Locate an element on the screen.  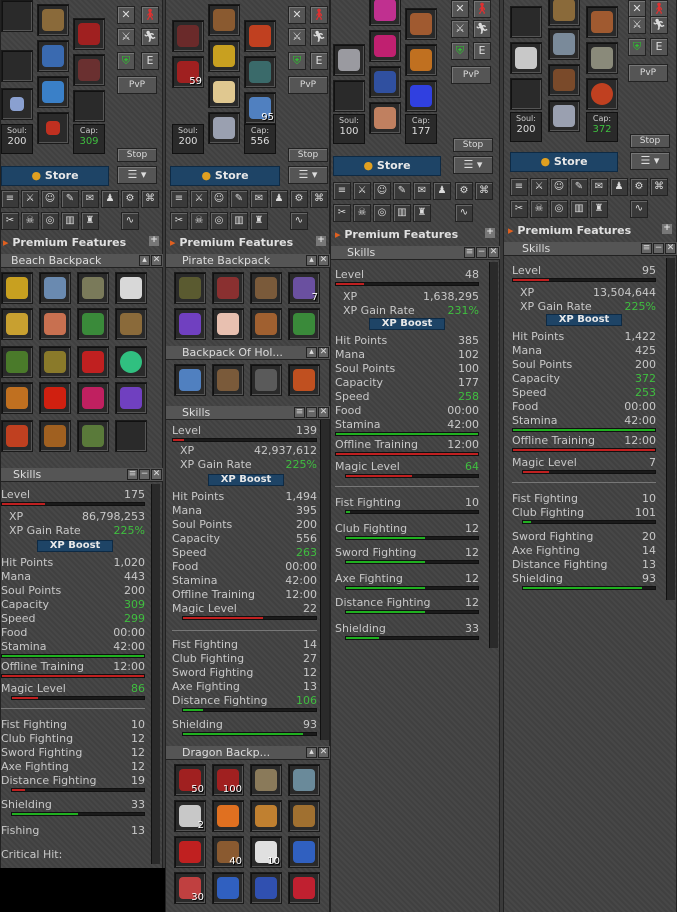
stop-button: Stop is located at coordinates (650, 141).